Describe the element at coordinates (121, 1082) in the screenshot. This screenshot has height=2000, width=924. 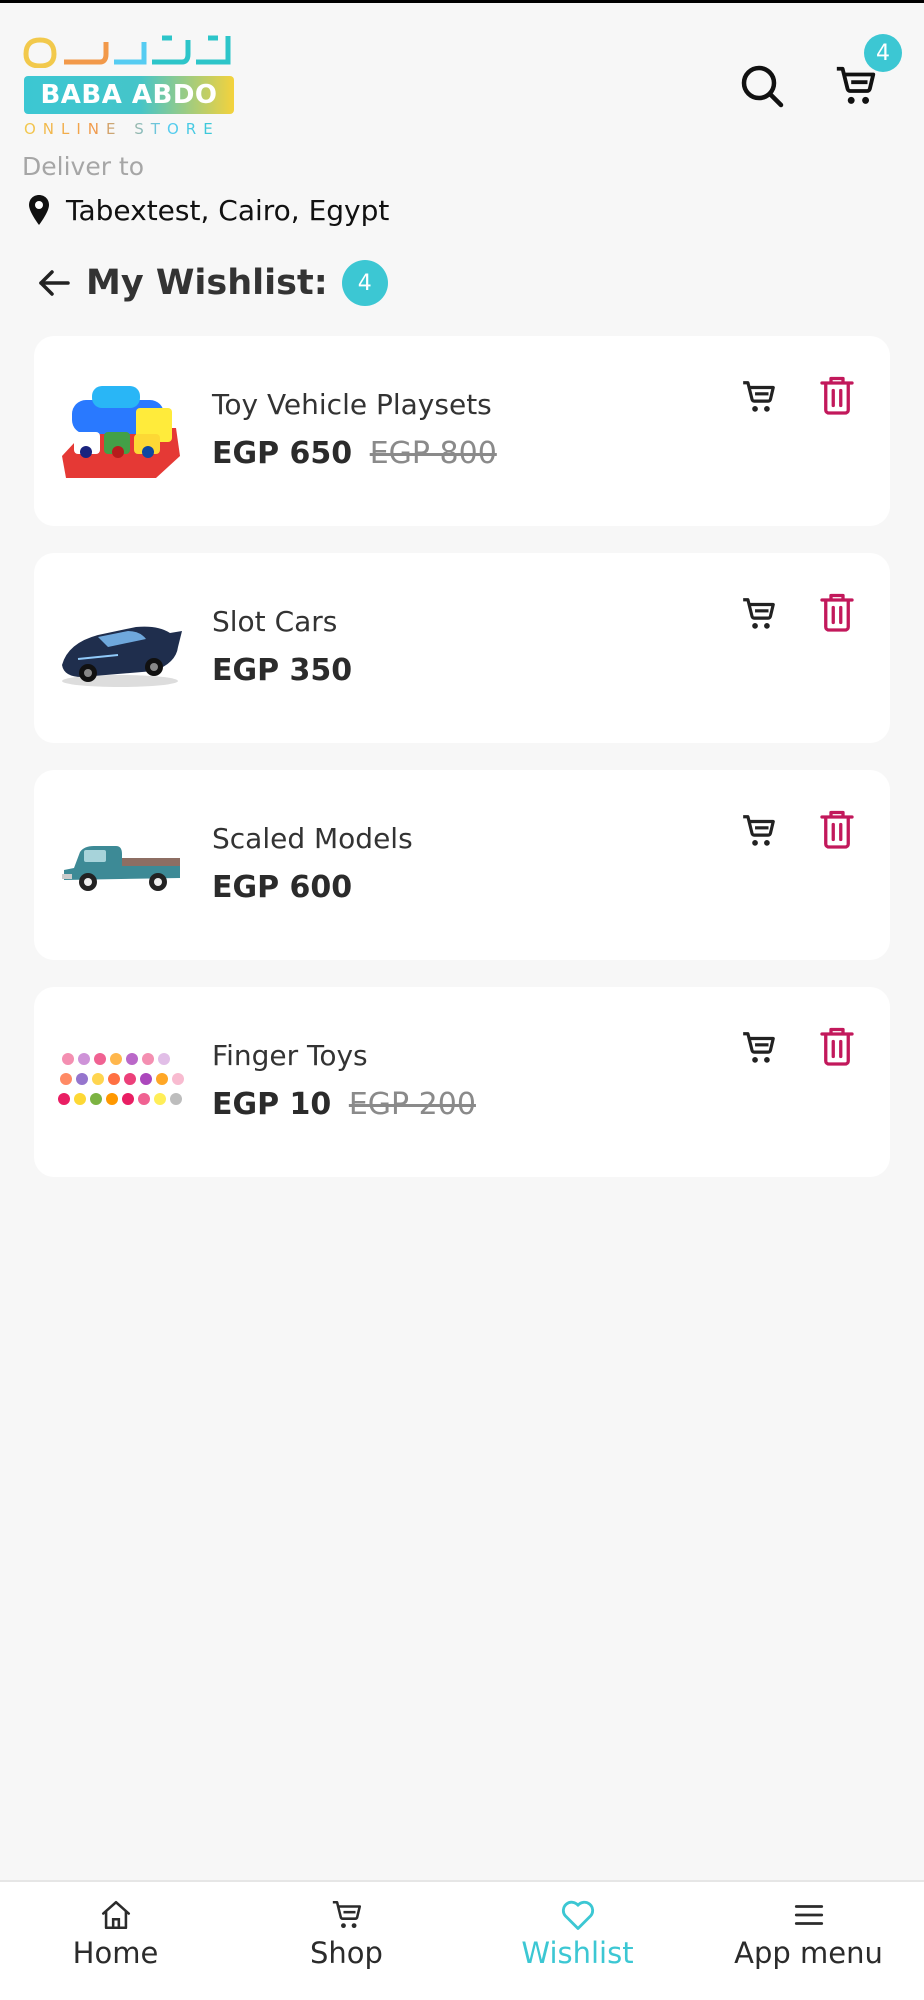
I see `product-image-finger-toys` at that location.